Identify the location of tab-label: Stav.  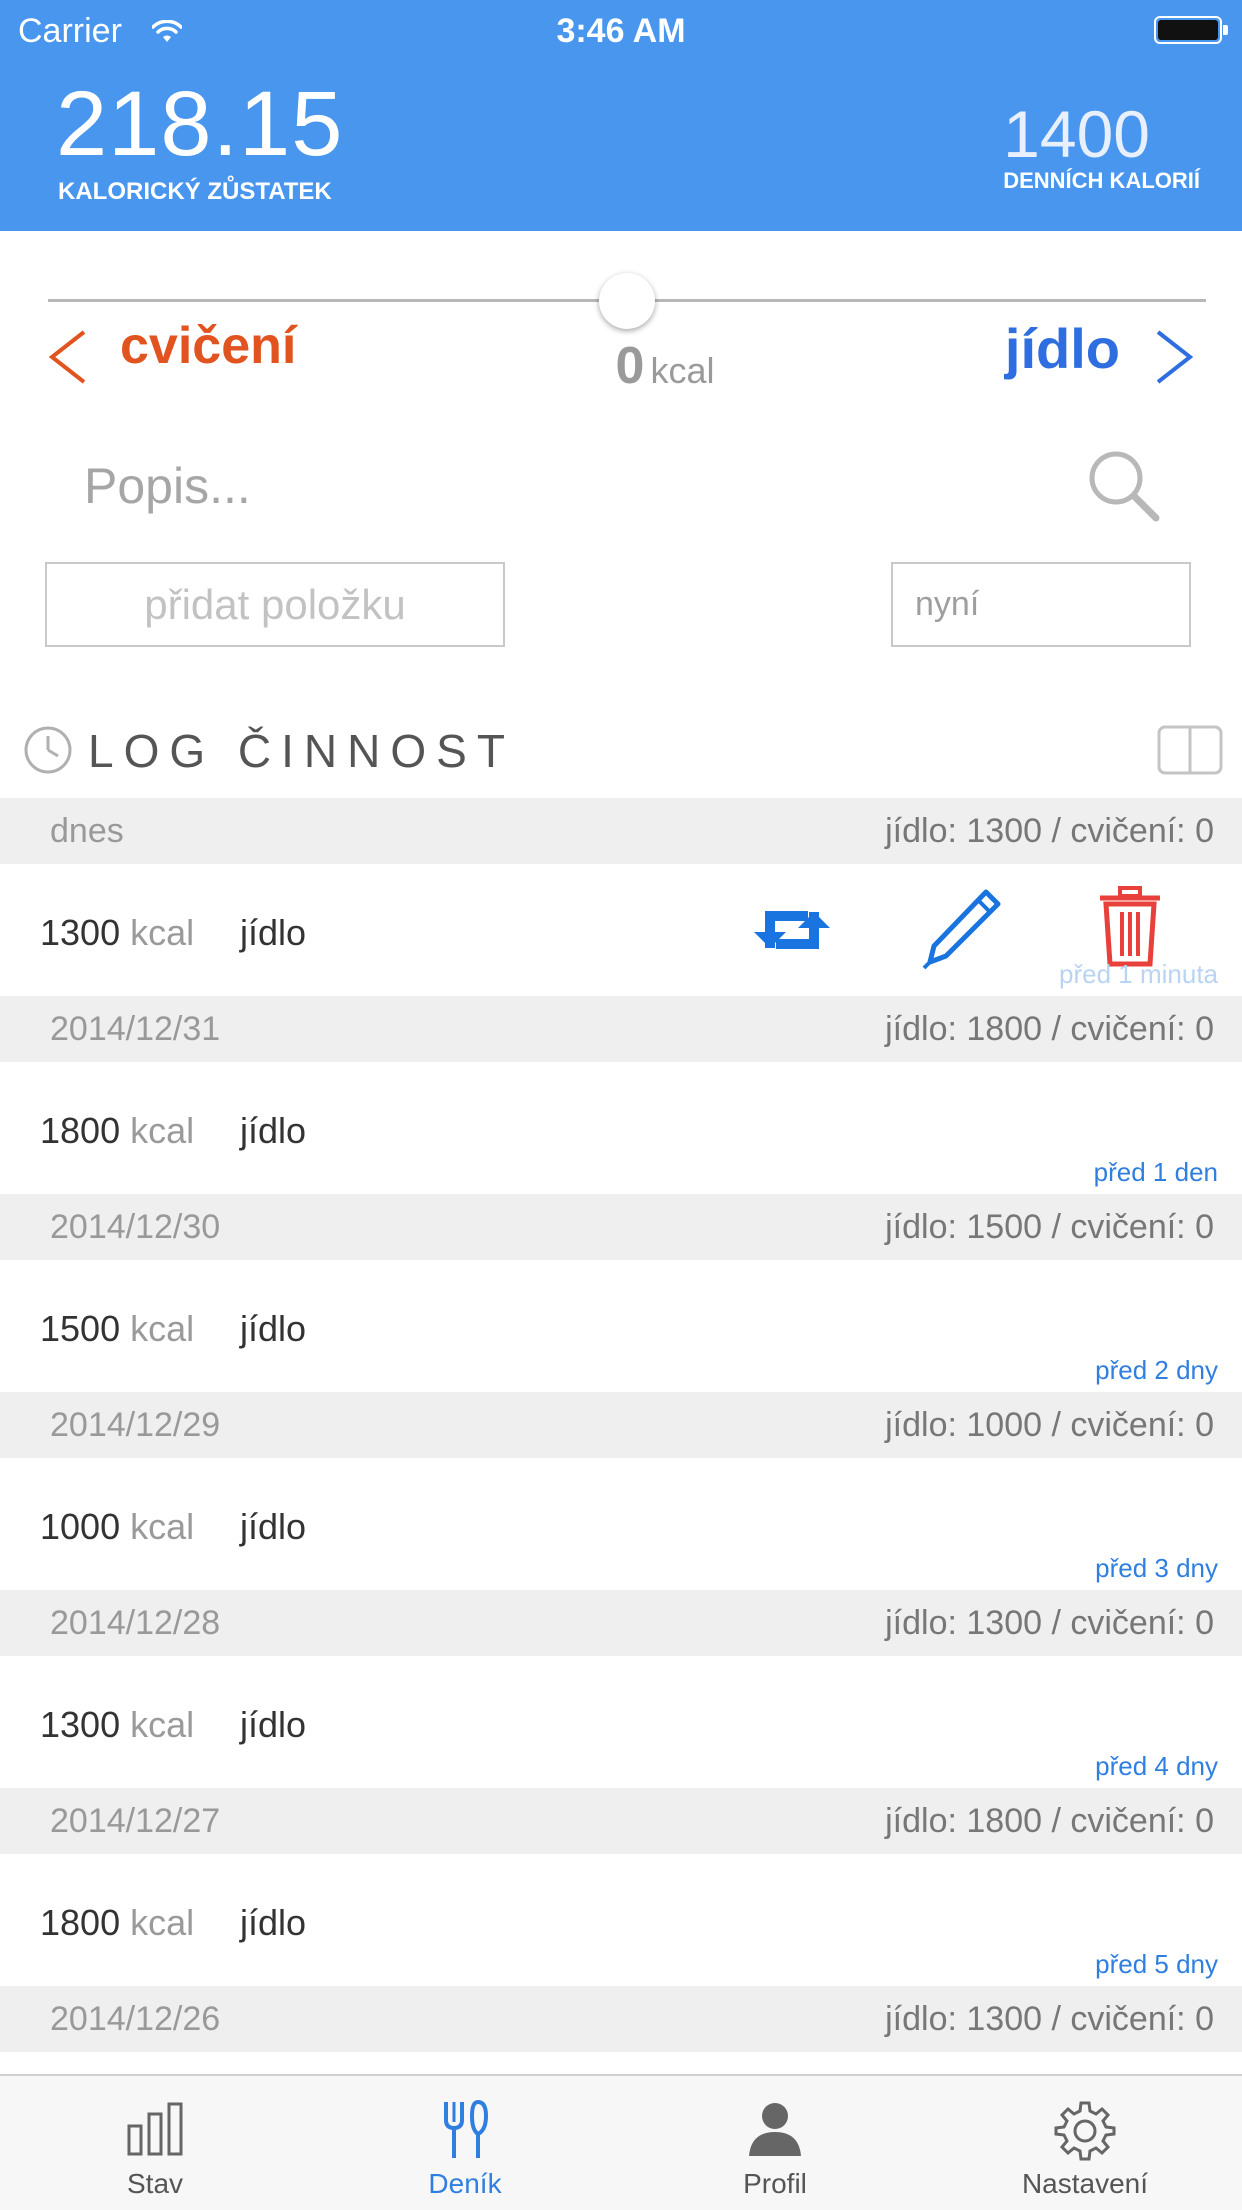
(155, 2183).